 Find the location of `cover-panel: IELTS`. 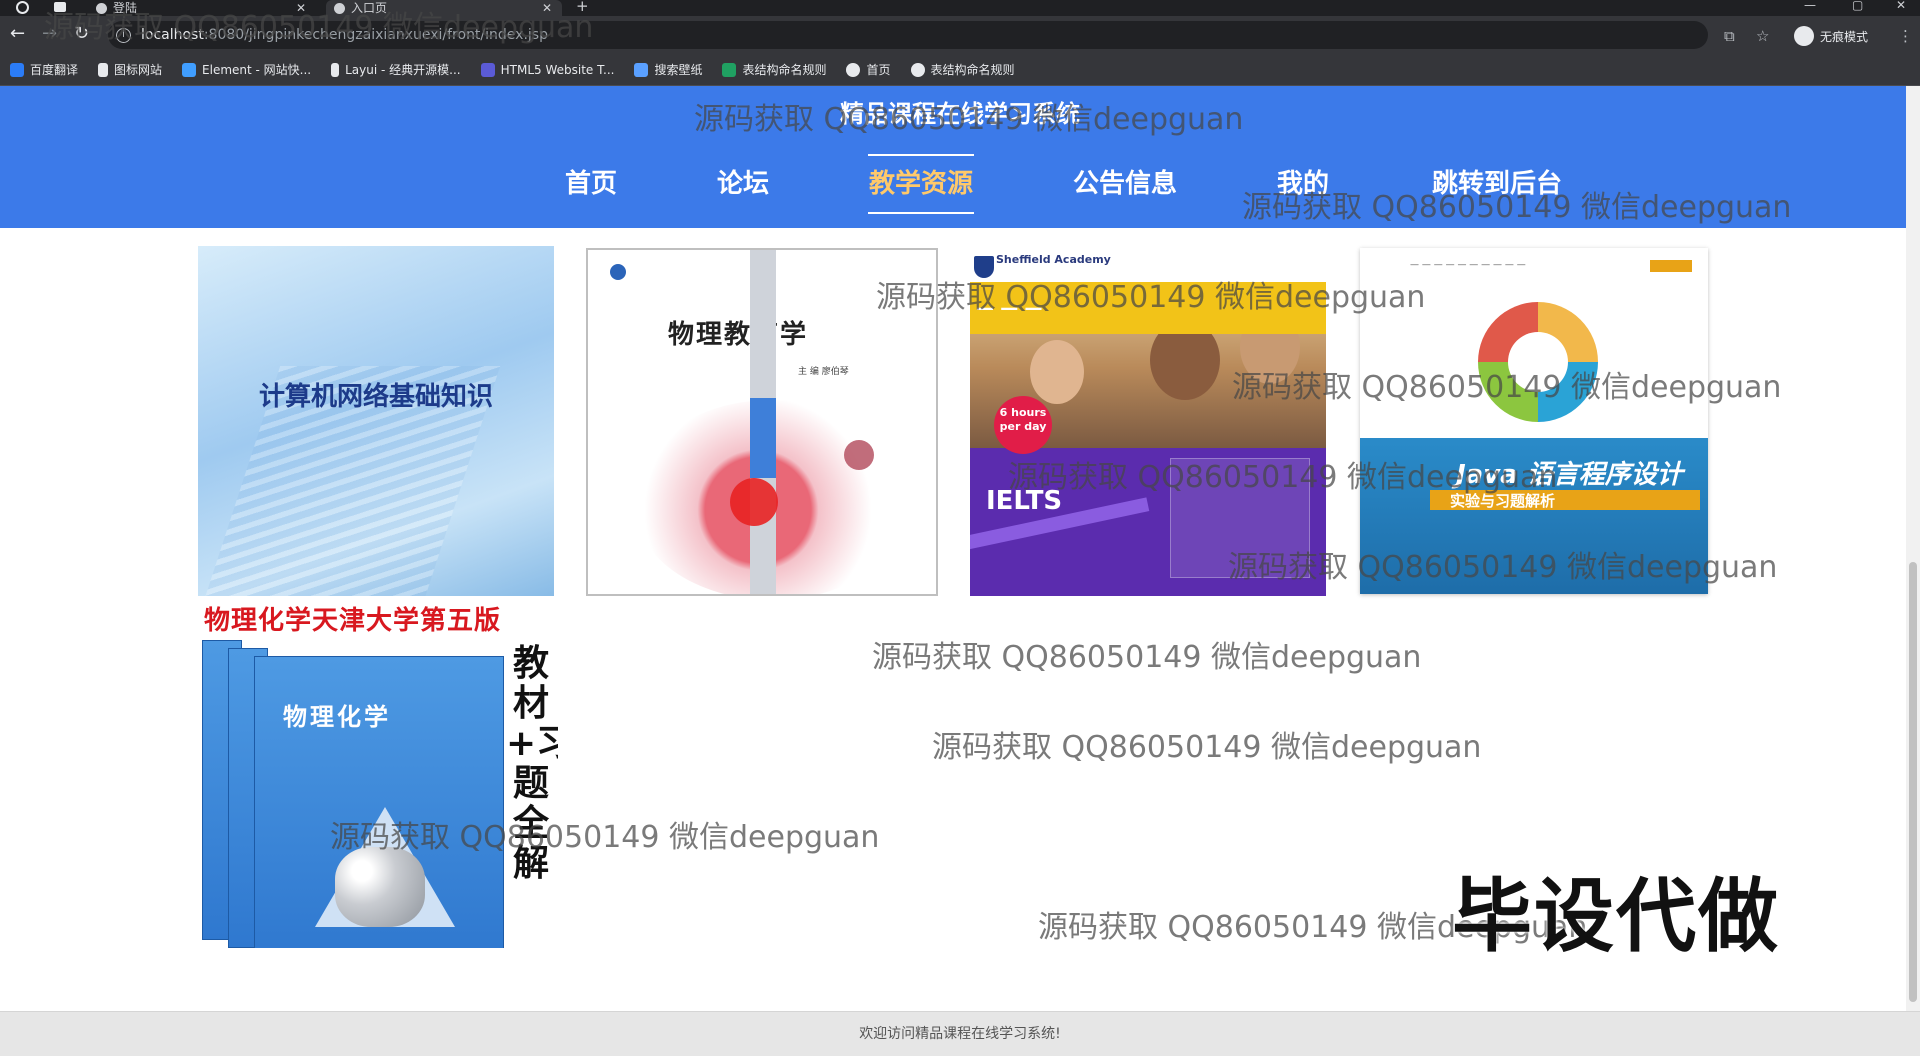

cover-panel: IELTS is located at coordinates (1148, 522).